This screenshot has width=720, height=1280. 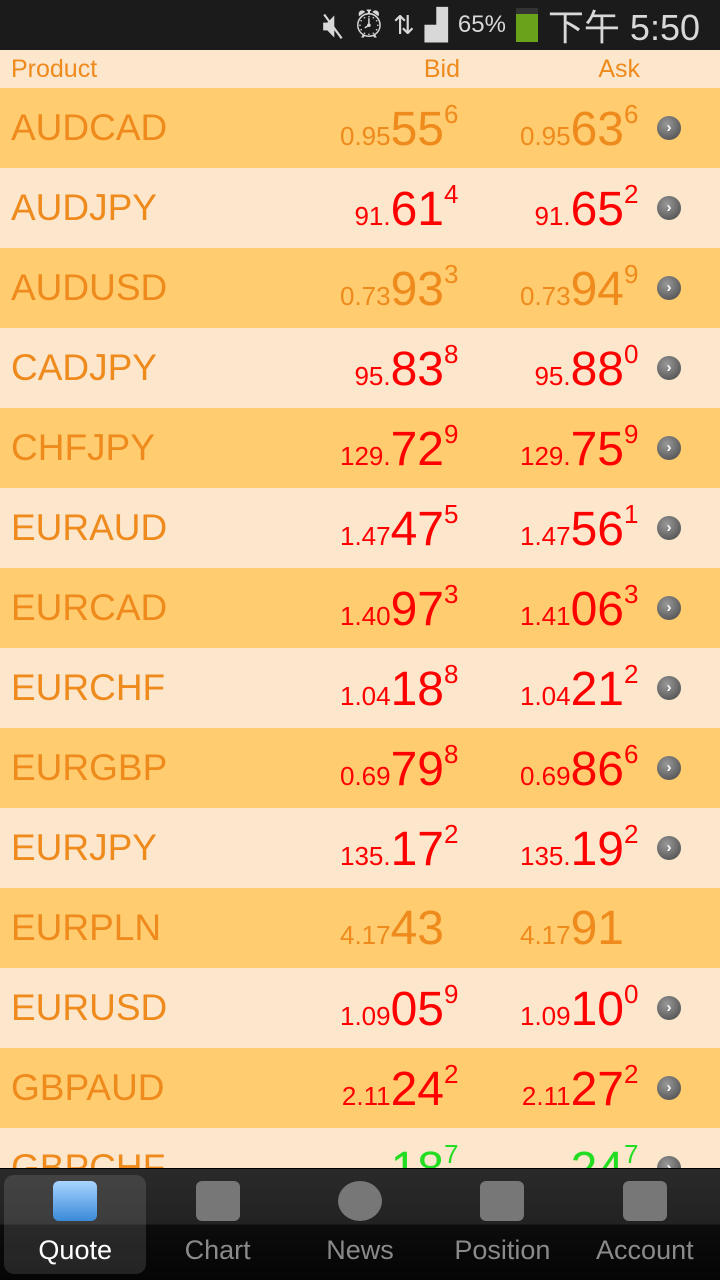 I want to click on table-row: EURAUD 1.47475 1.47561 ›, so click(x=360, y=528).